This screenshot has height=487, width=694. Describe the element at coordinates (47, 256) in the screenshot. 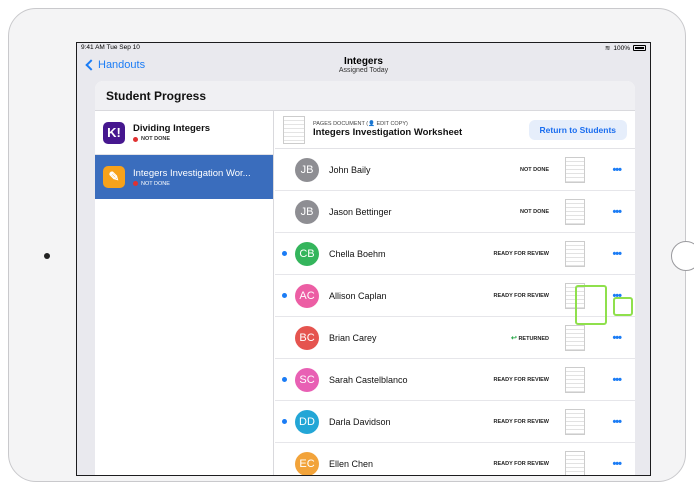

I see `camera` at that location.